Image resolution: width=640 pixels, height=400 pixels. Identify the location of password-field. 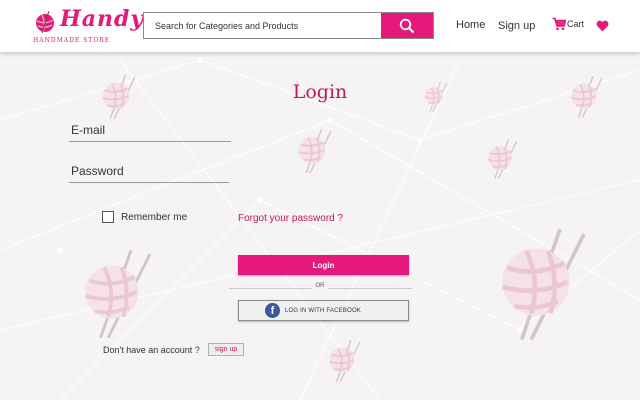
(149, 171).